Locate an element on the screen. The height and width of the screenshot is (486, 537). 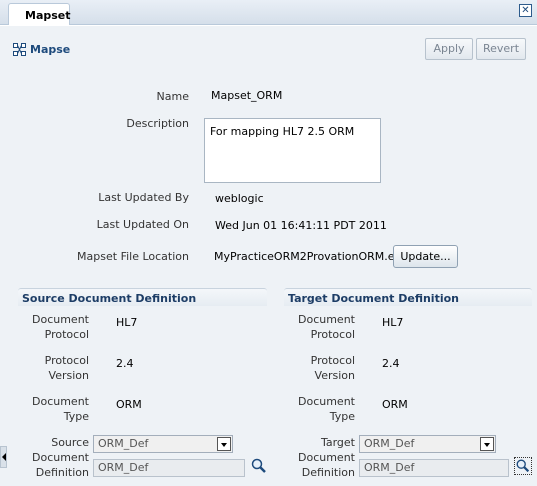
source-definition-field: ORM_Def is located at coordinates (169, 468).